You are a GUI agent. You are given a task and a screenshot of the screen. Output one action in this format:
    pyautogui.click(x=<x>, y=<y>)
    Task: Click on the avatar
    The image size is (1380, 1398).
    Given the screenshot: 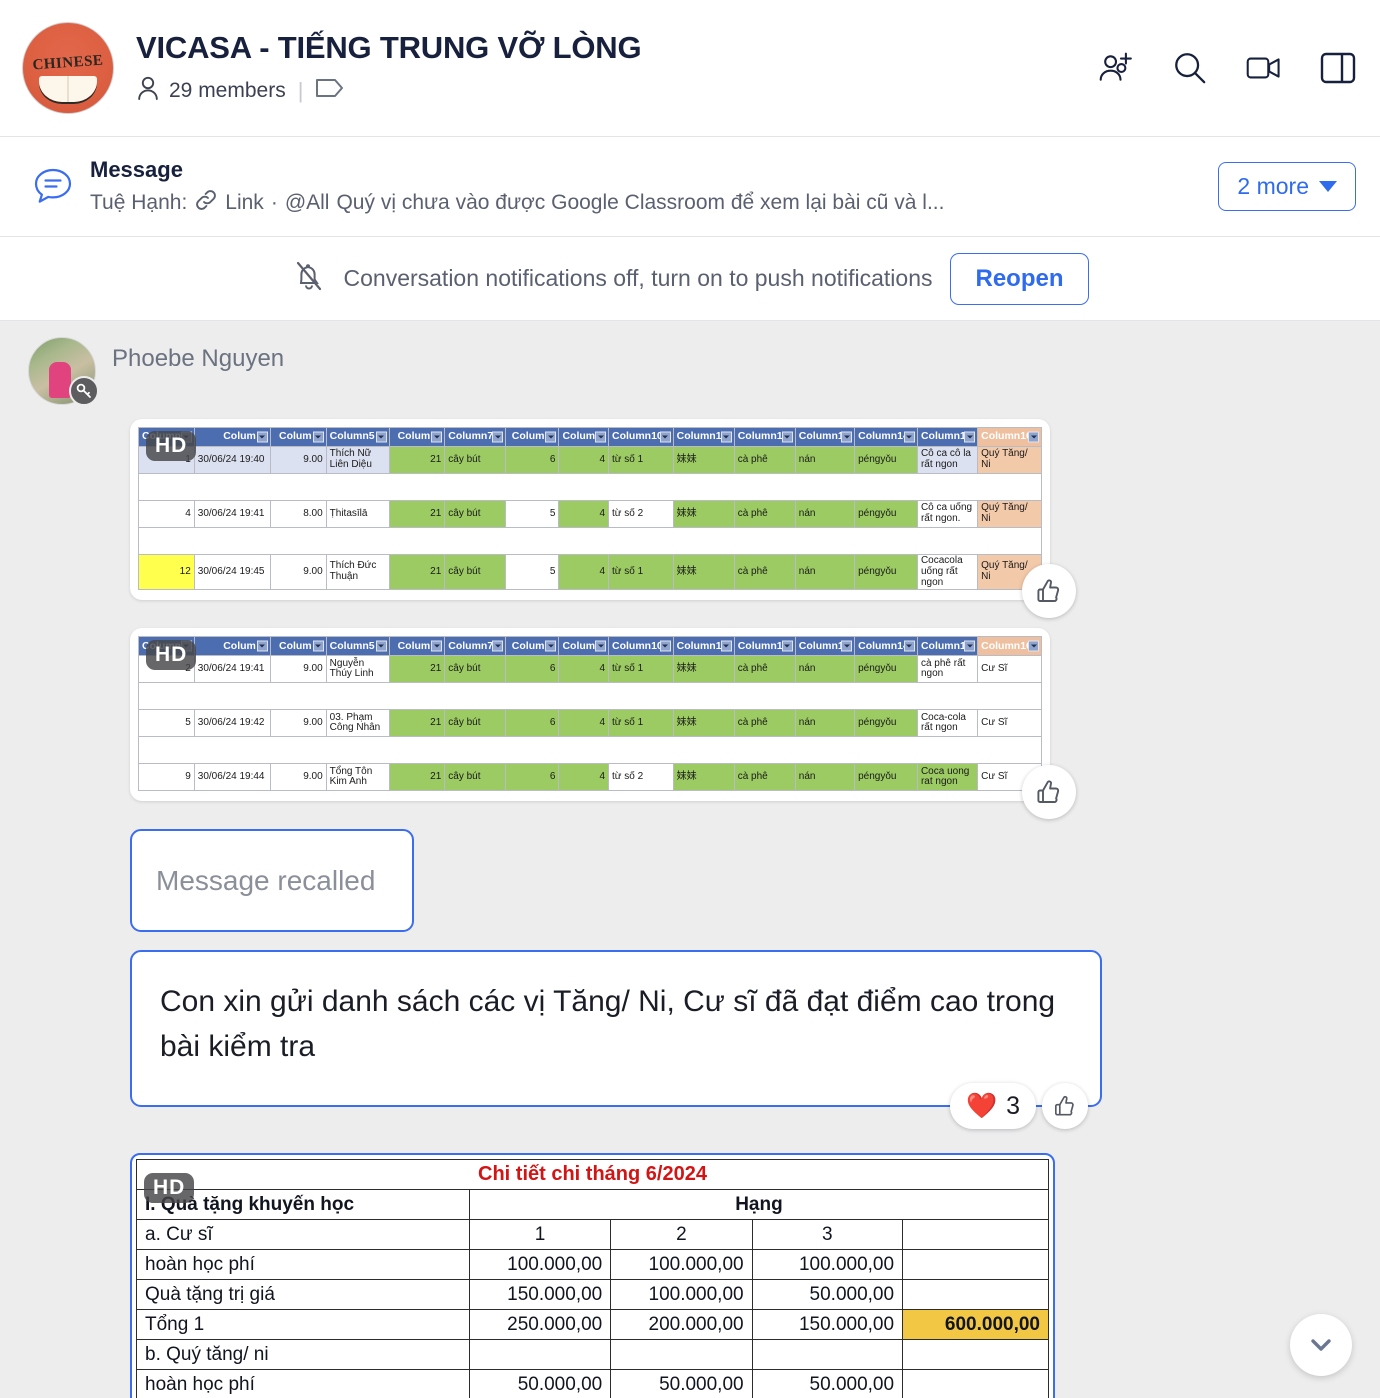 What is the action you would take?
    pyautogui.click(x=63, y=371)
    